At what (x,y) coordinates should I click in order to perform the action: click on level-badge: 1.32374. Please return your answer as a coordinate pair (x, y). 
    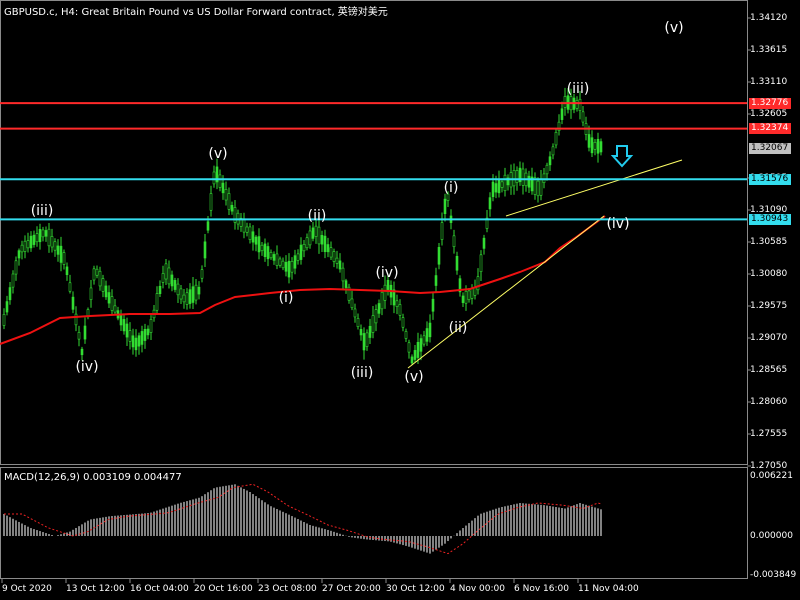
    Looking at the image, I should click on (770, 129).